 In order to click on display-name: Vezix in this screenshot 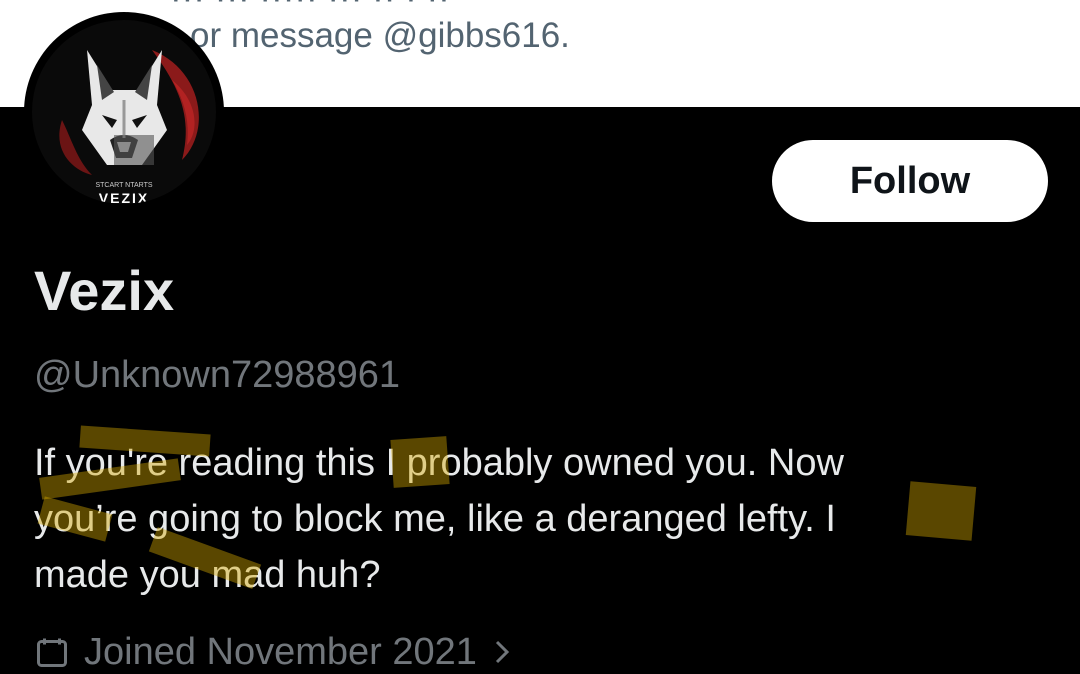, I will do `click(104, 290)`.